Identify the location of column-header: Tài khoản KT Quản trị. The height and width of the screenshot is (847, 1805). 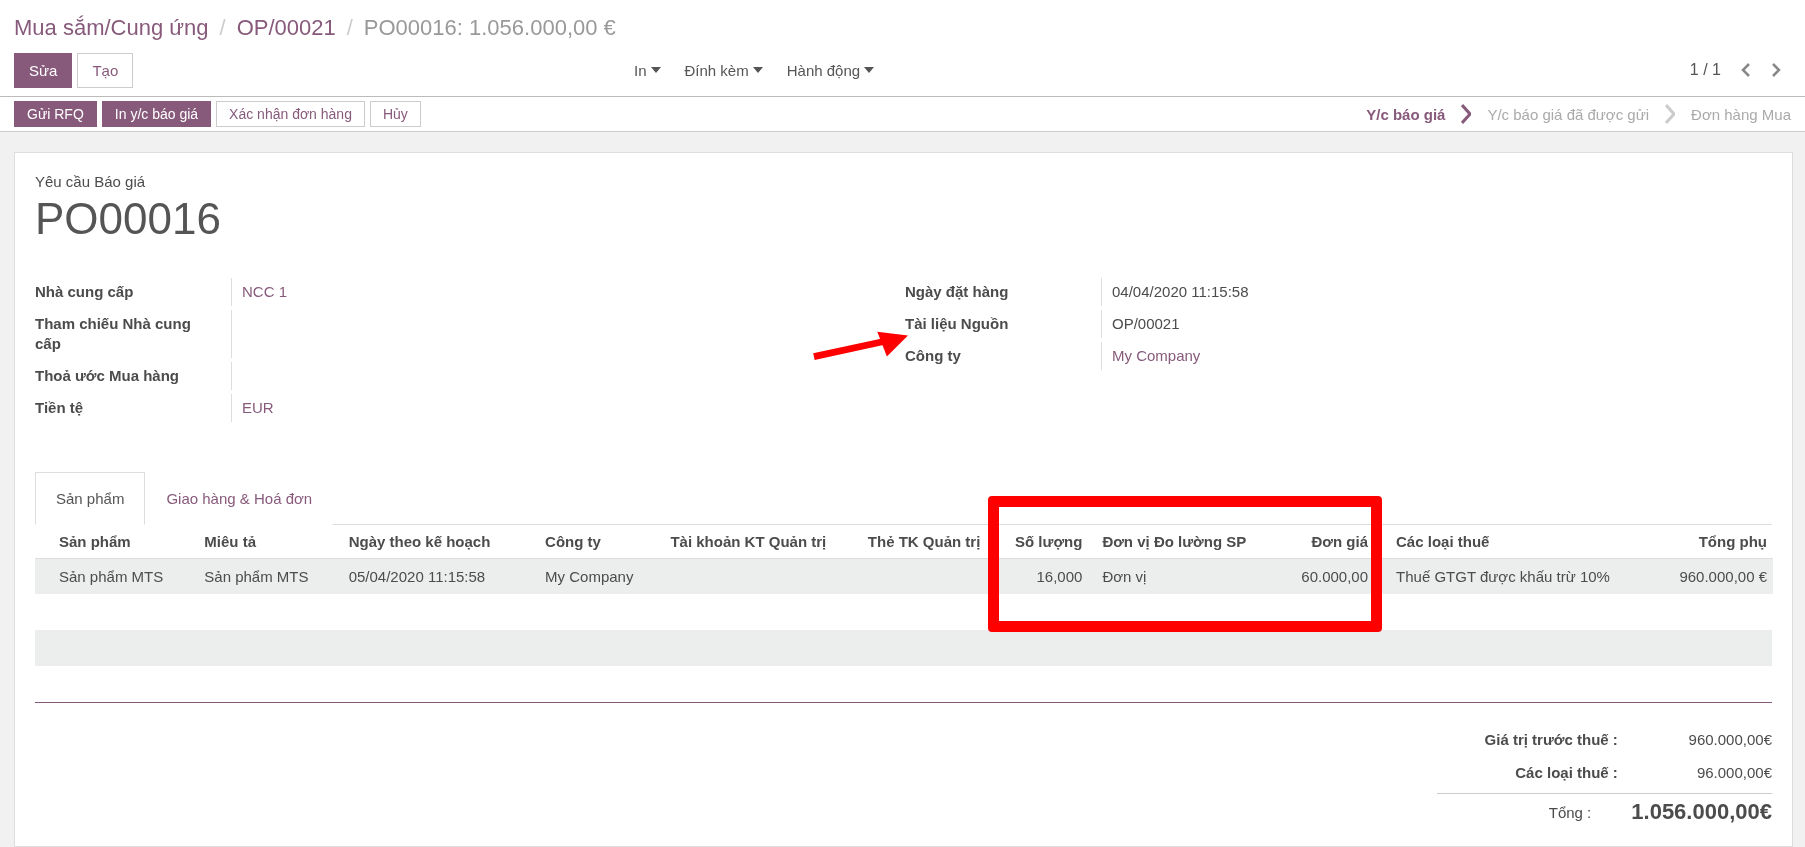
(745, 542).